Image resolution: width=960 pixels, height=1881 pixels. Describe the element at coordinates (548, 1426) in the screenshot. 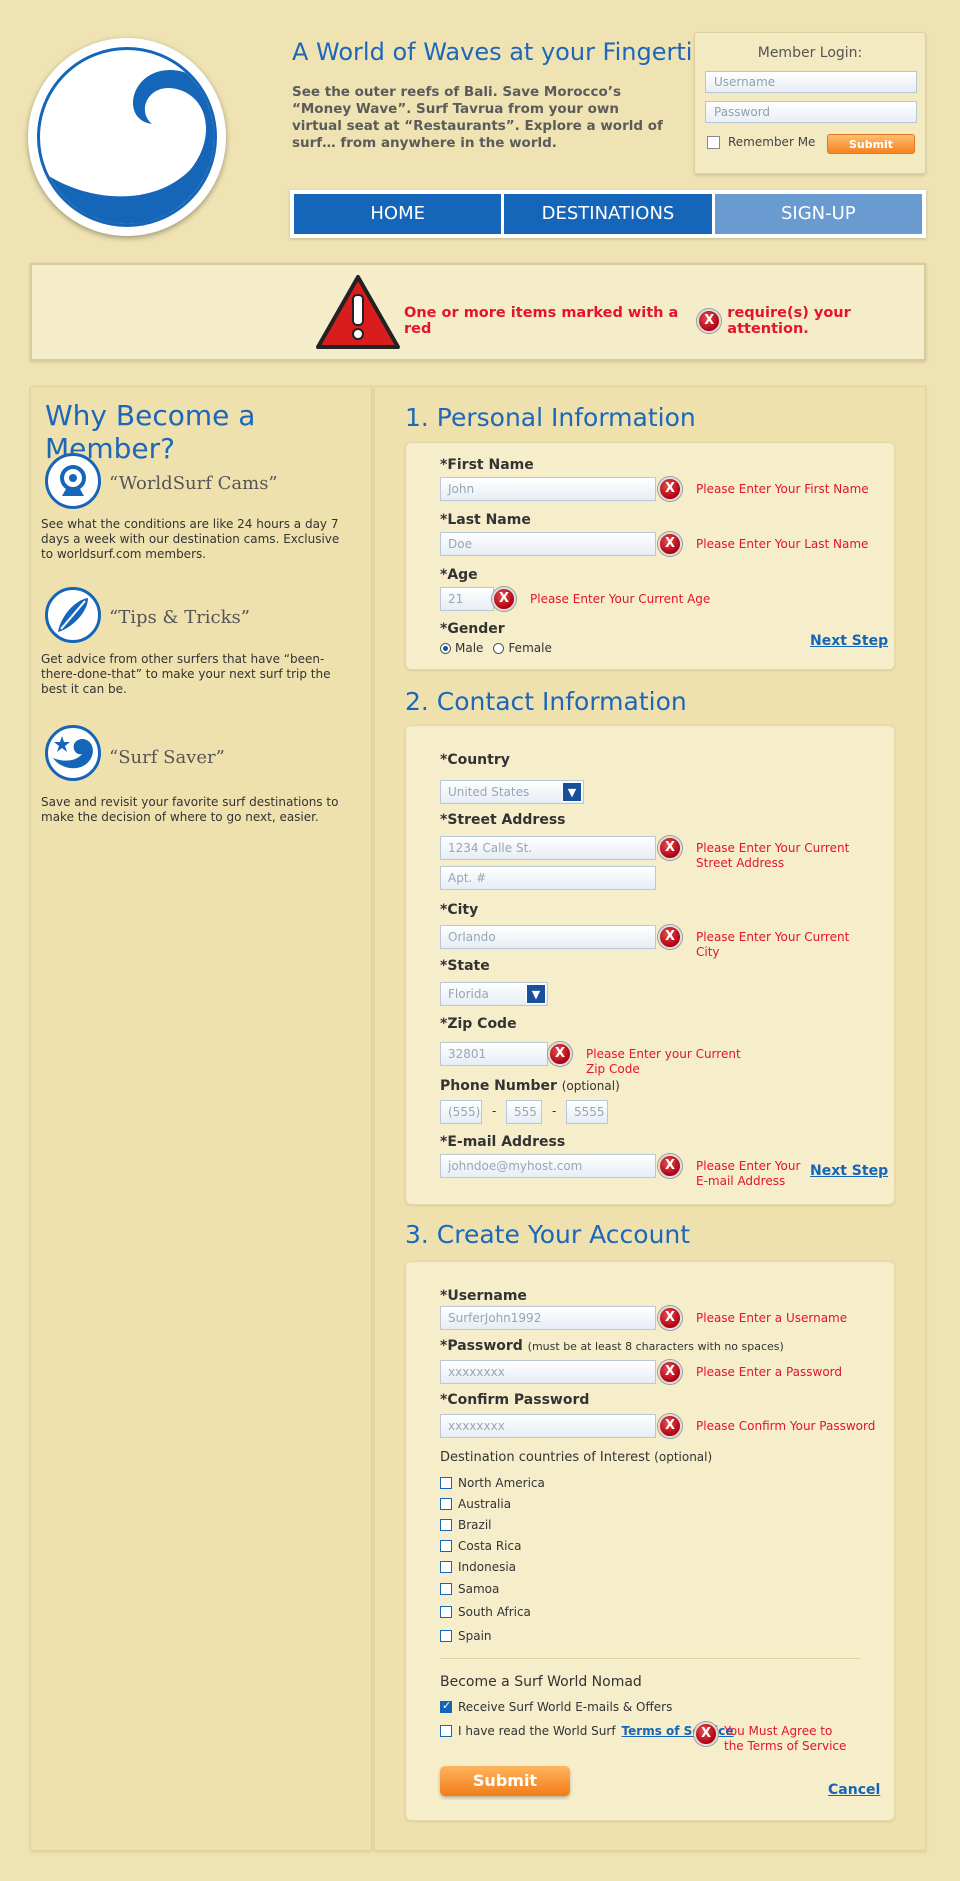

I see `confirm-password-input: xxxxxxxx` at that location.